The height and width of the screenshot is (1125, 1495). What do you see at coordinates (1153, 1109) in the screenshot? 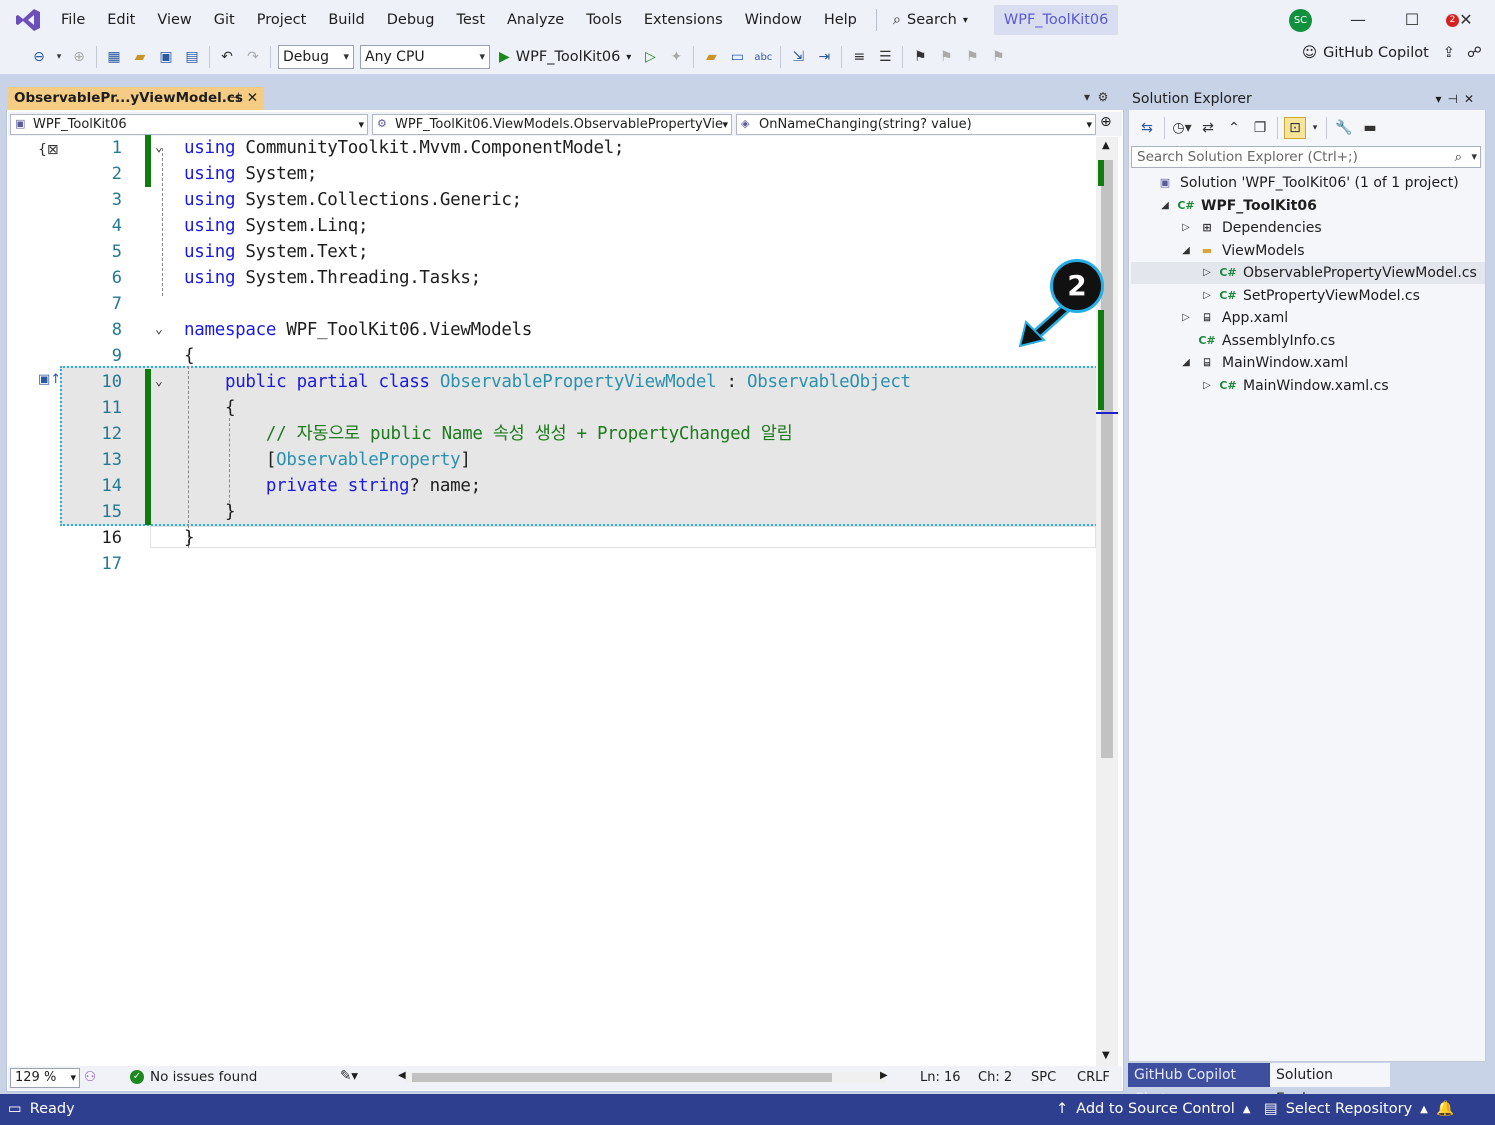
I see `add-to-source-control-button: ↑ Add to Source Control ▲` at bounding box center [1153, 1109].